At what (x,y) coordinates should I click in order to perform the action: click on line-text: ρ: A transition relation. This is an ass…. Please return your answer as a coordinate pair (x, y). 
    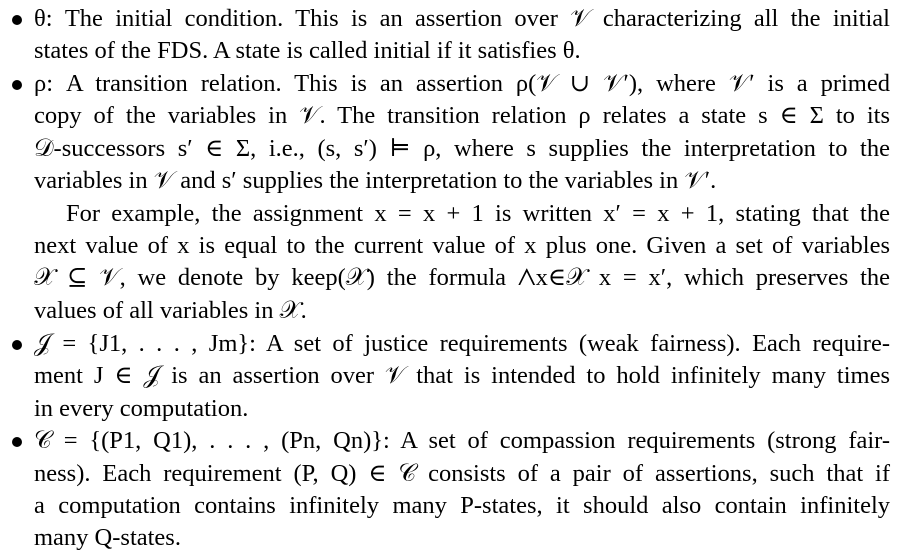
    Looking at the image, I should click on (462, 83).